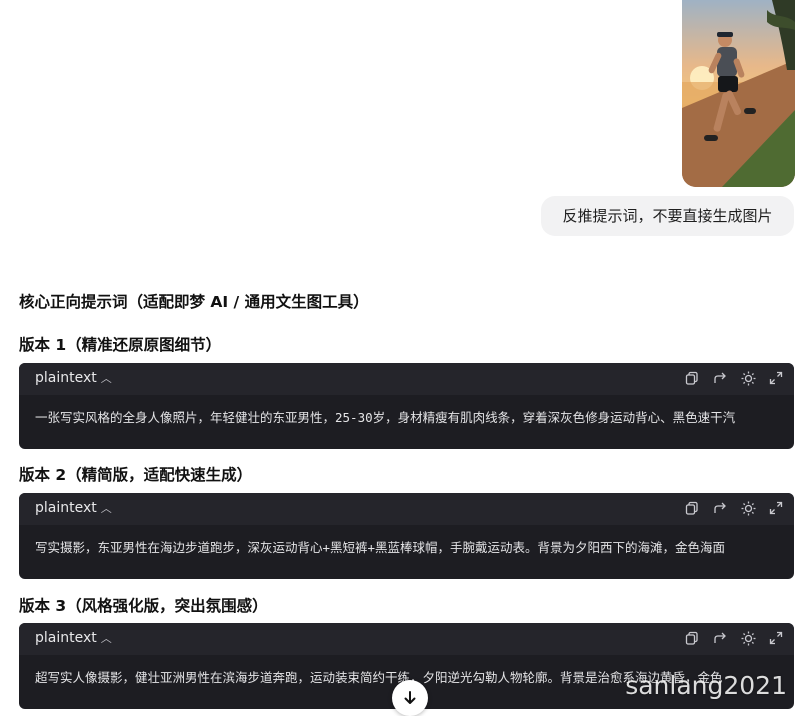 This screenshot has height=716, width=799. I want to click on runner-image, so click(738, 93).